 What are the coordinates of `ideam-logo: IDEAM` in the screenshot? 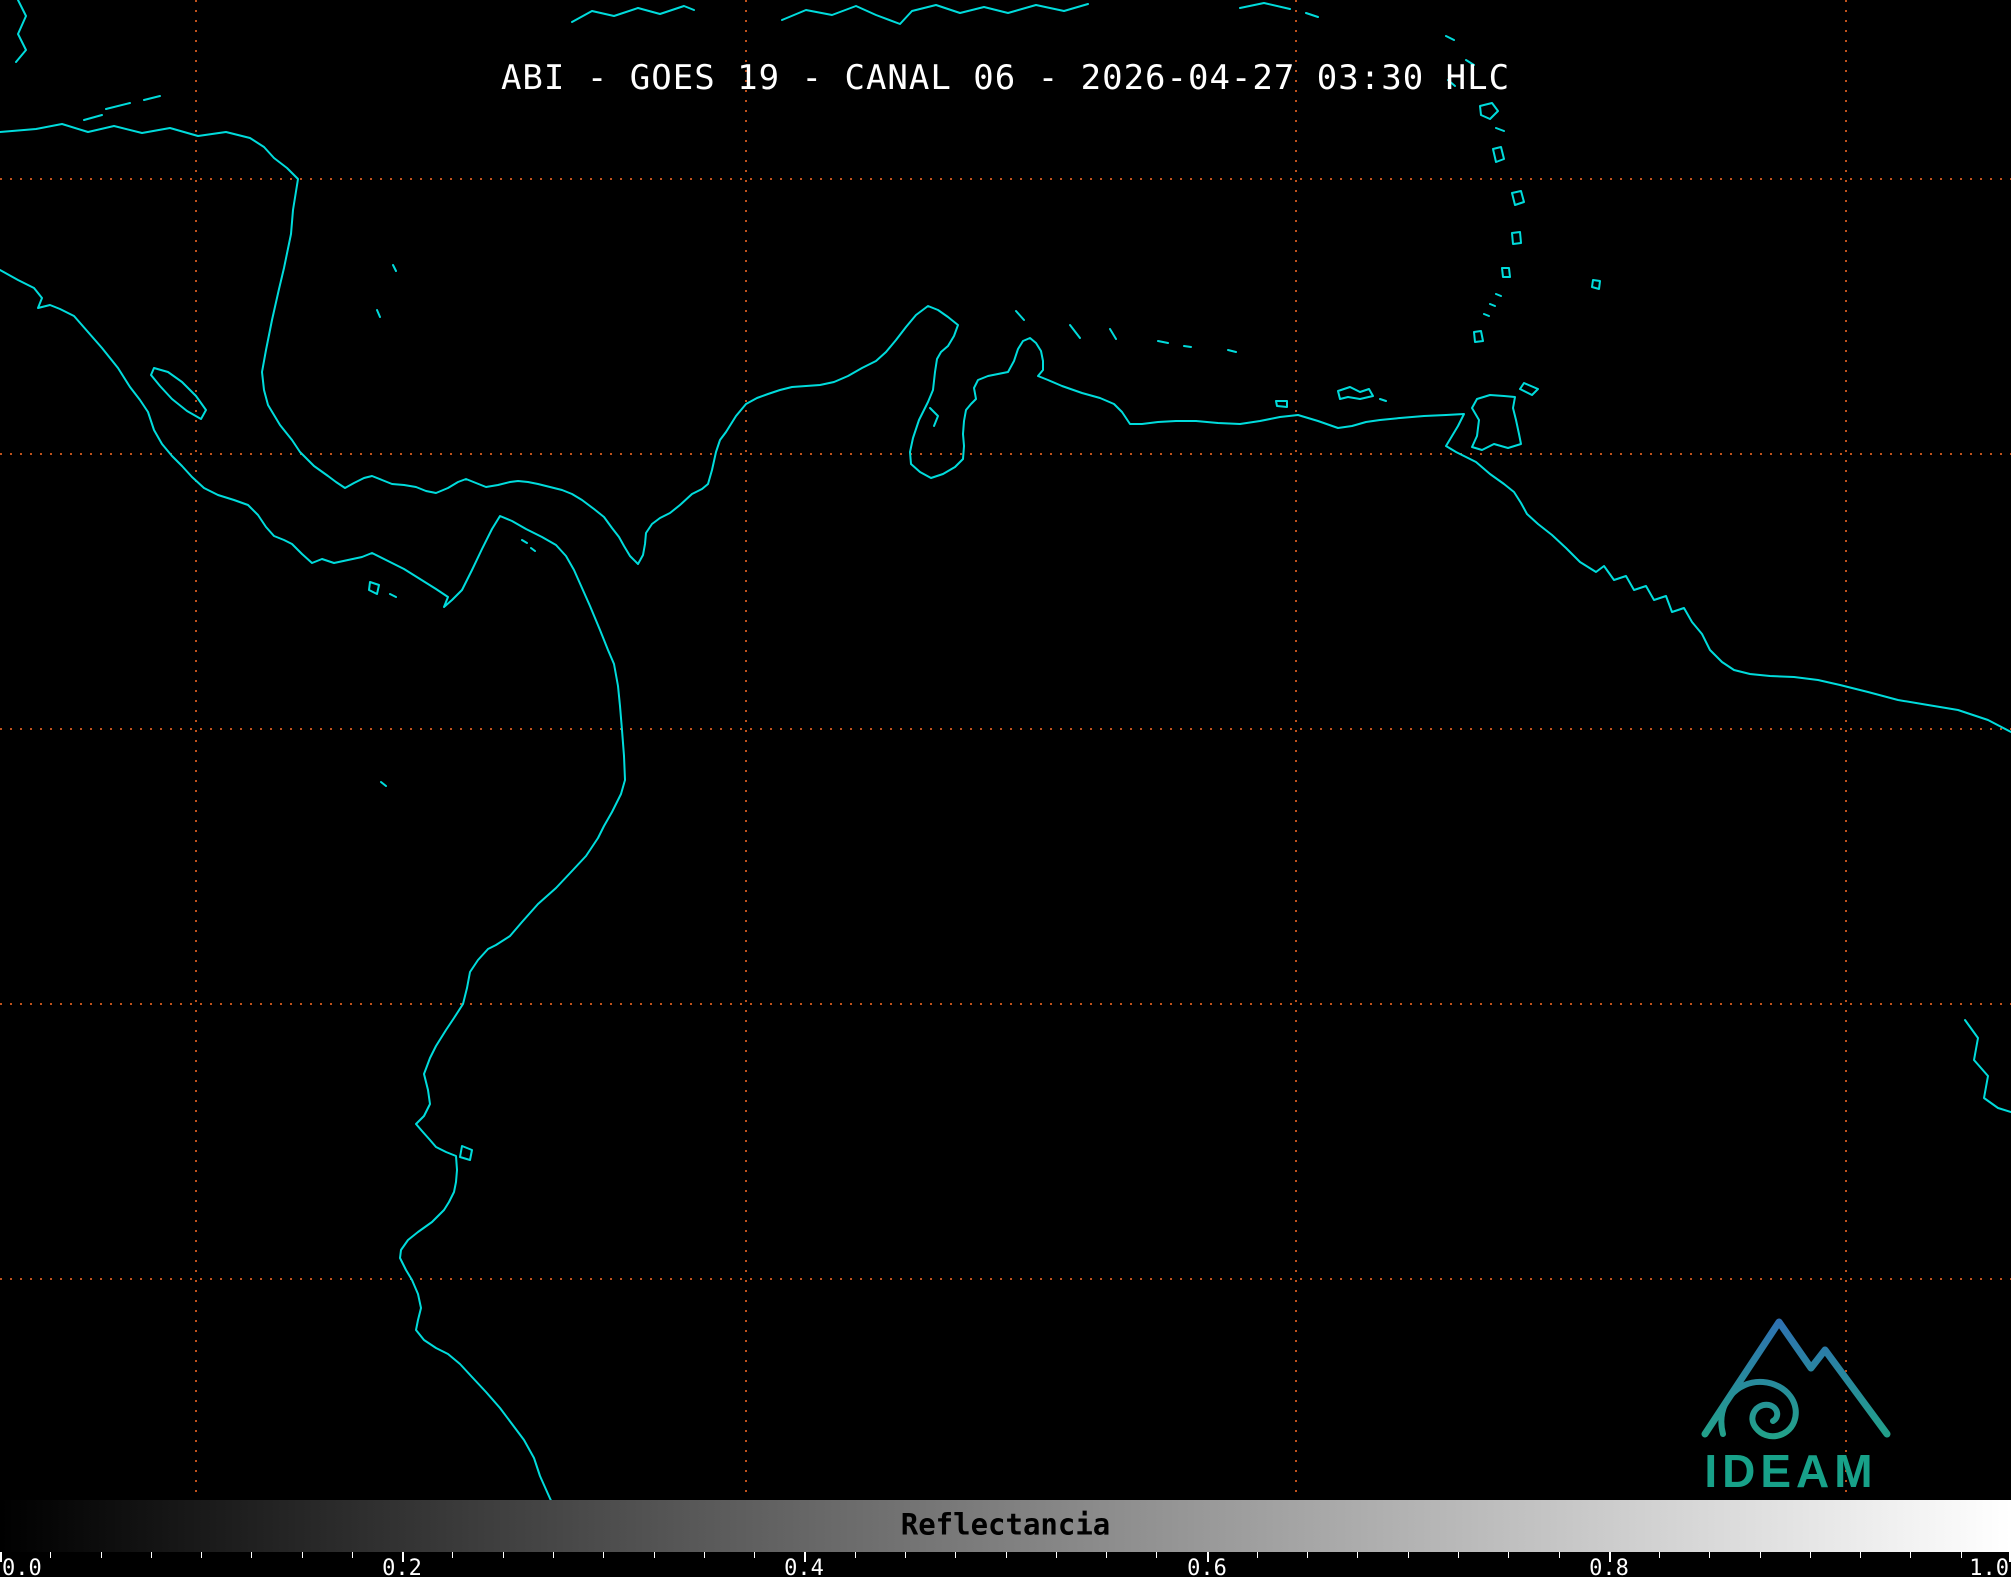 It's located at (1791, 1393).